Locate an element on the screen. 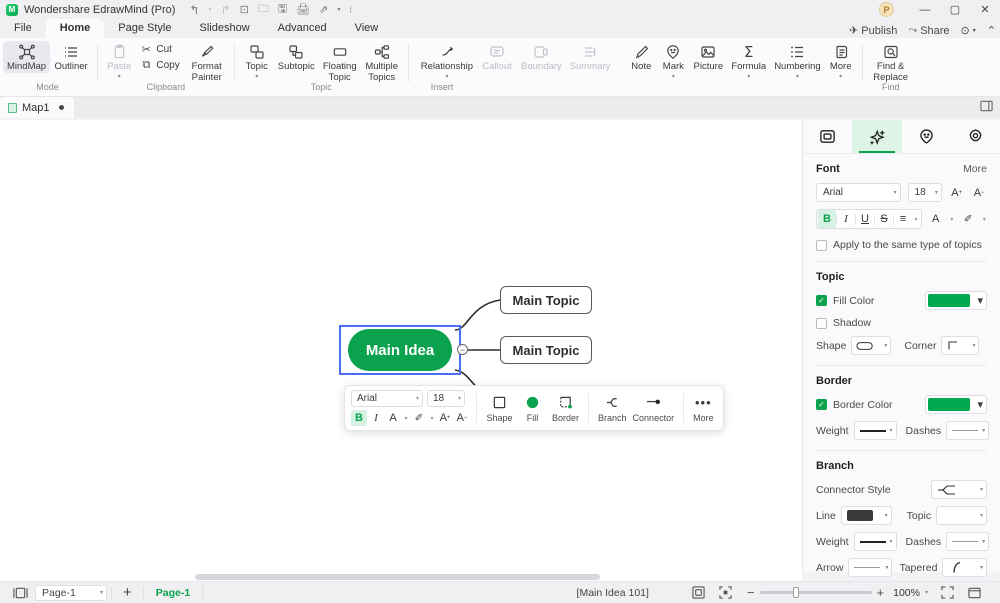  align-caret-icon: ▾ is located at coordinates (916, 219).